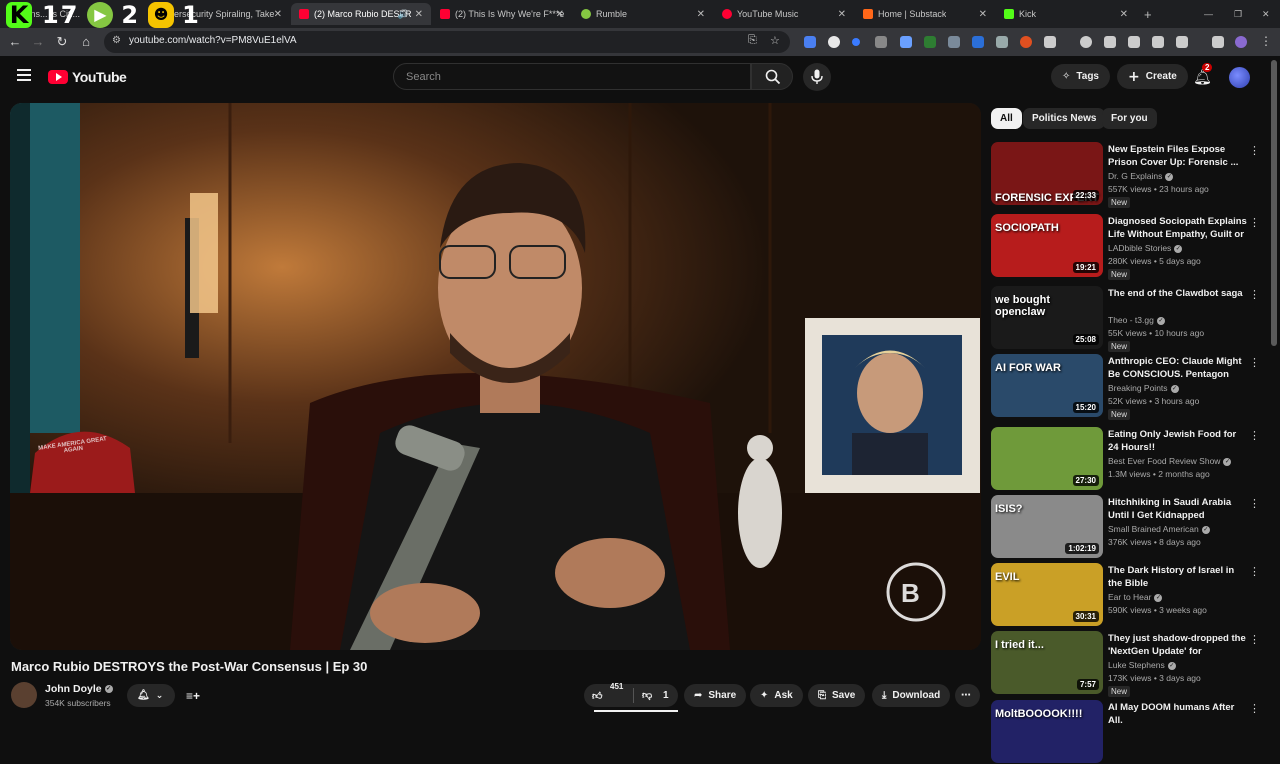 Image resolution: width=1280 pixels, height=764 pixels. Describe the element at coordinates (1135, 597) in the screenshot. I see `recommendation-channel: Ear to Hear ✓` at that location.